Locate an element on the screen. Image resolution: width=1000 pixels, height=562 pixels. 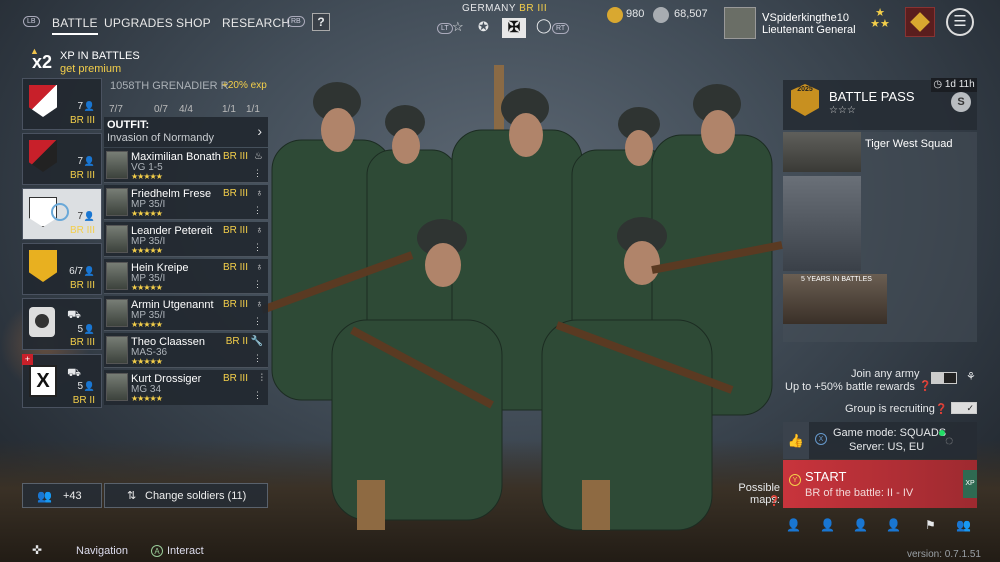
allies-army-icon: ✪ is located at coordinates (483, 27).